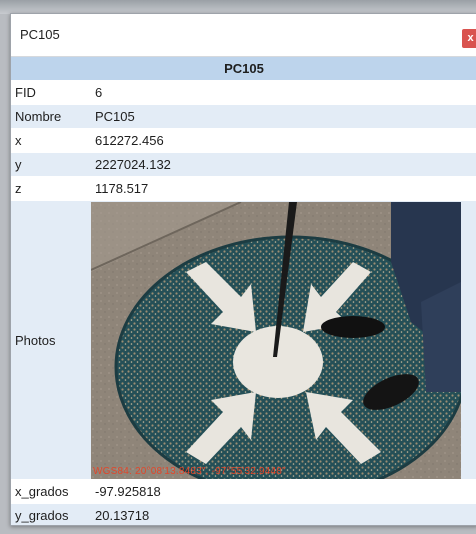  I want to click on field-name: FID, so click(51, 92).